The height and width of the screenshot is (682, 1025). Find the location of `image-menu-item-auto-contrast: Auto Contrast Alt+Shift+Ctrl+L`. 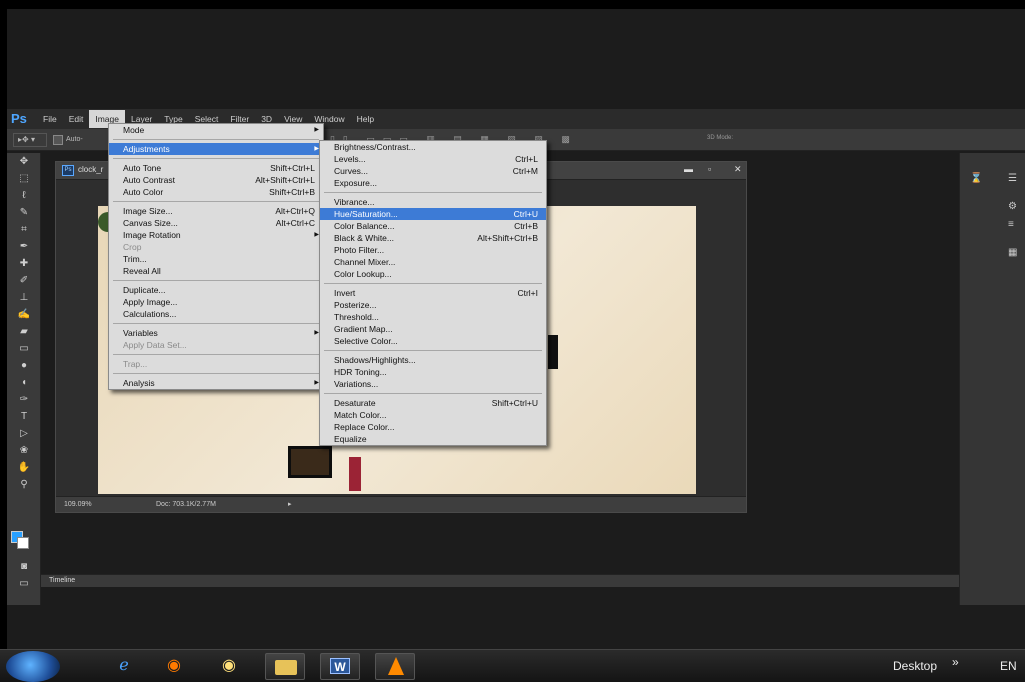

image-menu-item-auto-contrast: Auto Contrast Alt+Shift+Ctrl+L is located at coordinates (216, 180).